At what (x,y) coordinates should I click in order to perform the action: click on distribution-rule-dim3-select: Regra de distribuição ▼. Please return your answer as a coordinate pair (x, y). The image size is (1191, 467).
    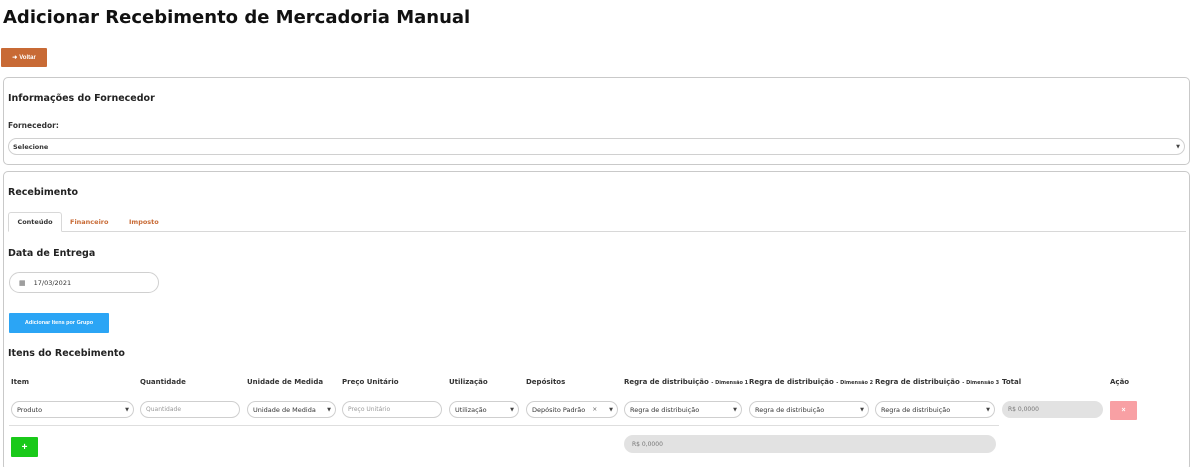
    Looking at the image, I should click on (935, 409).